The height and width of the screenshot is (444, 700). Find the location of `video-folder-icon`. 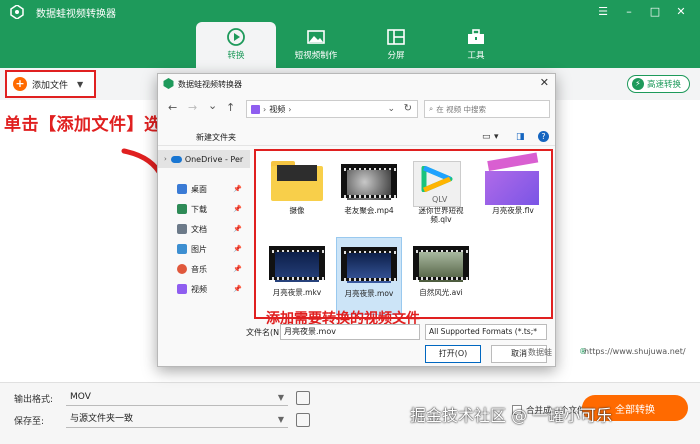

video-folder-icon is located at coordinates (255, 109).